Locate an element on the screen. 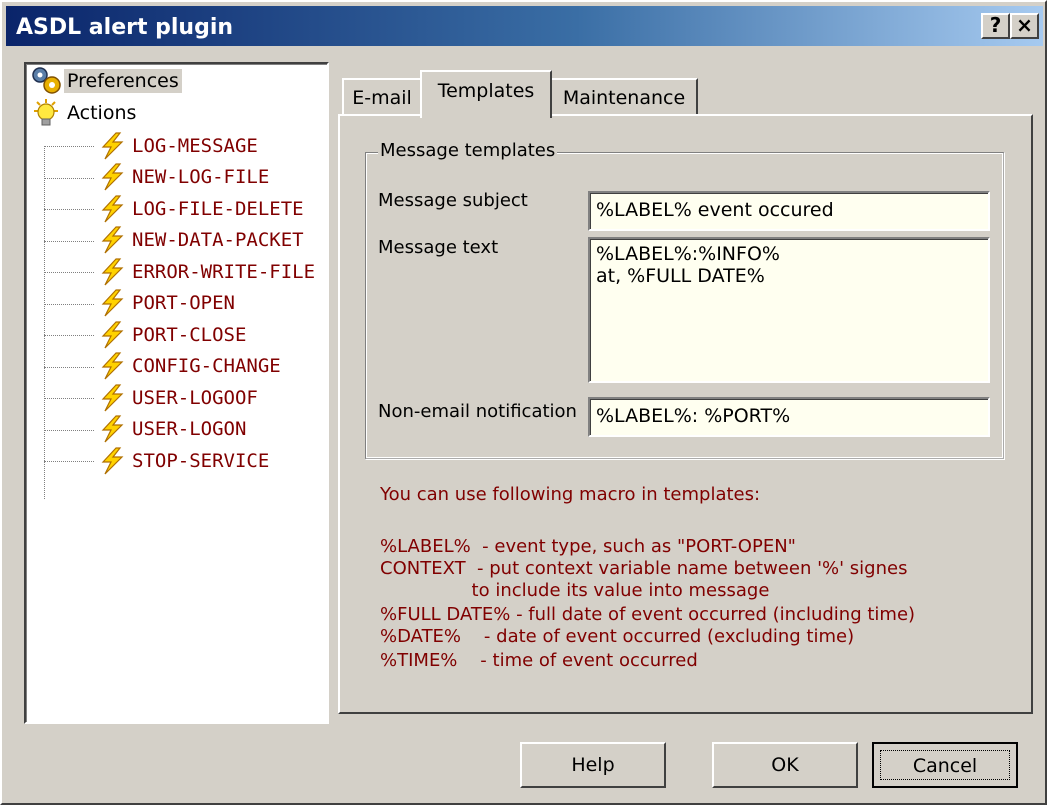  tree-action-label: LOG-FILE-DELETE is located at coordinates (218, 208).